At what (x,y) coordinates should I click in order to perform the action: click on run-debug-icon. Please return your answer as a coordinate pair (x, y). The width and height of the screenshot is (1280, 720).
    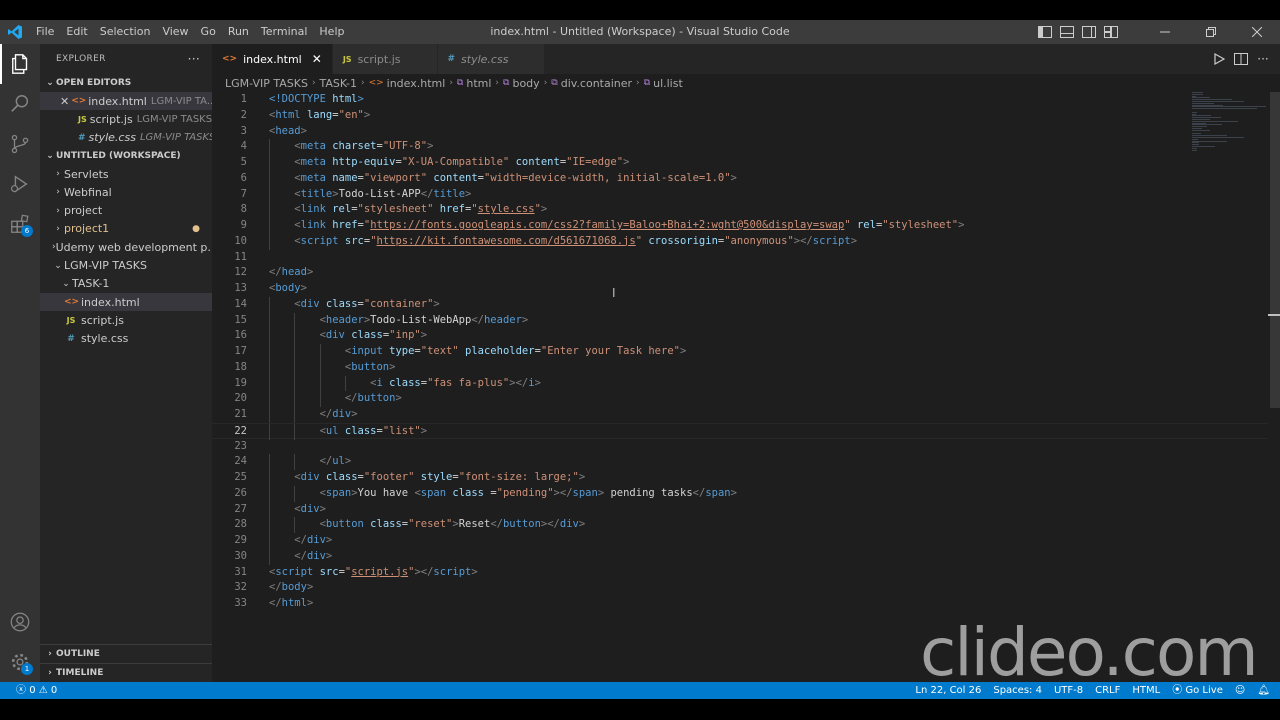
    Looking at the image, I should click on (20, 184).